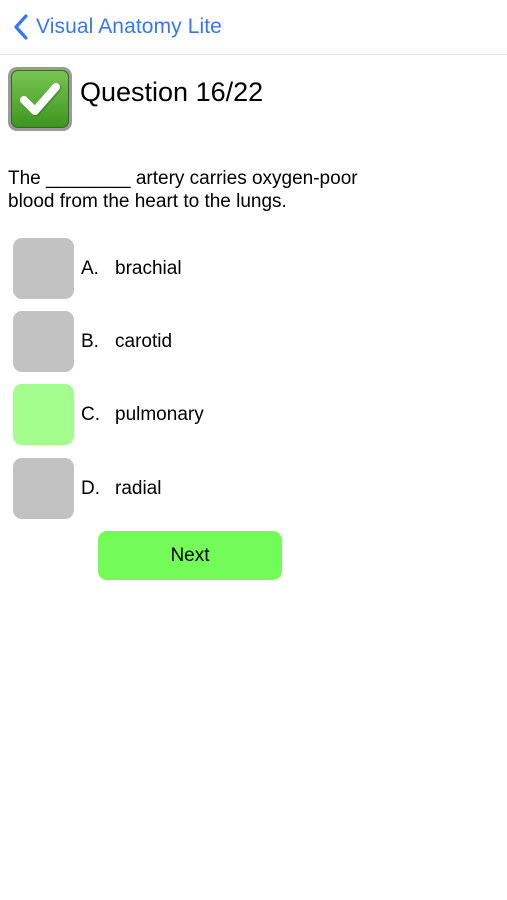 The height and width of the screenshot is (900, 507). Describe the element at coordinates (22, 27) in the screenshot. I see `chevron-left-icon` at that location.